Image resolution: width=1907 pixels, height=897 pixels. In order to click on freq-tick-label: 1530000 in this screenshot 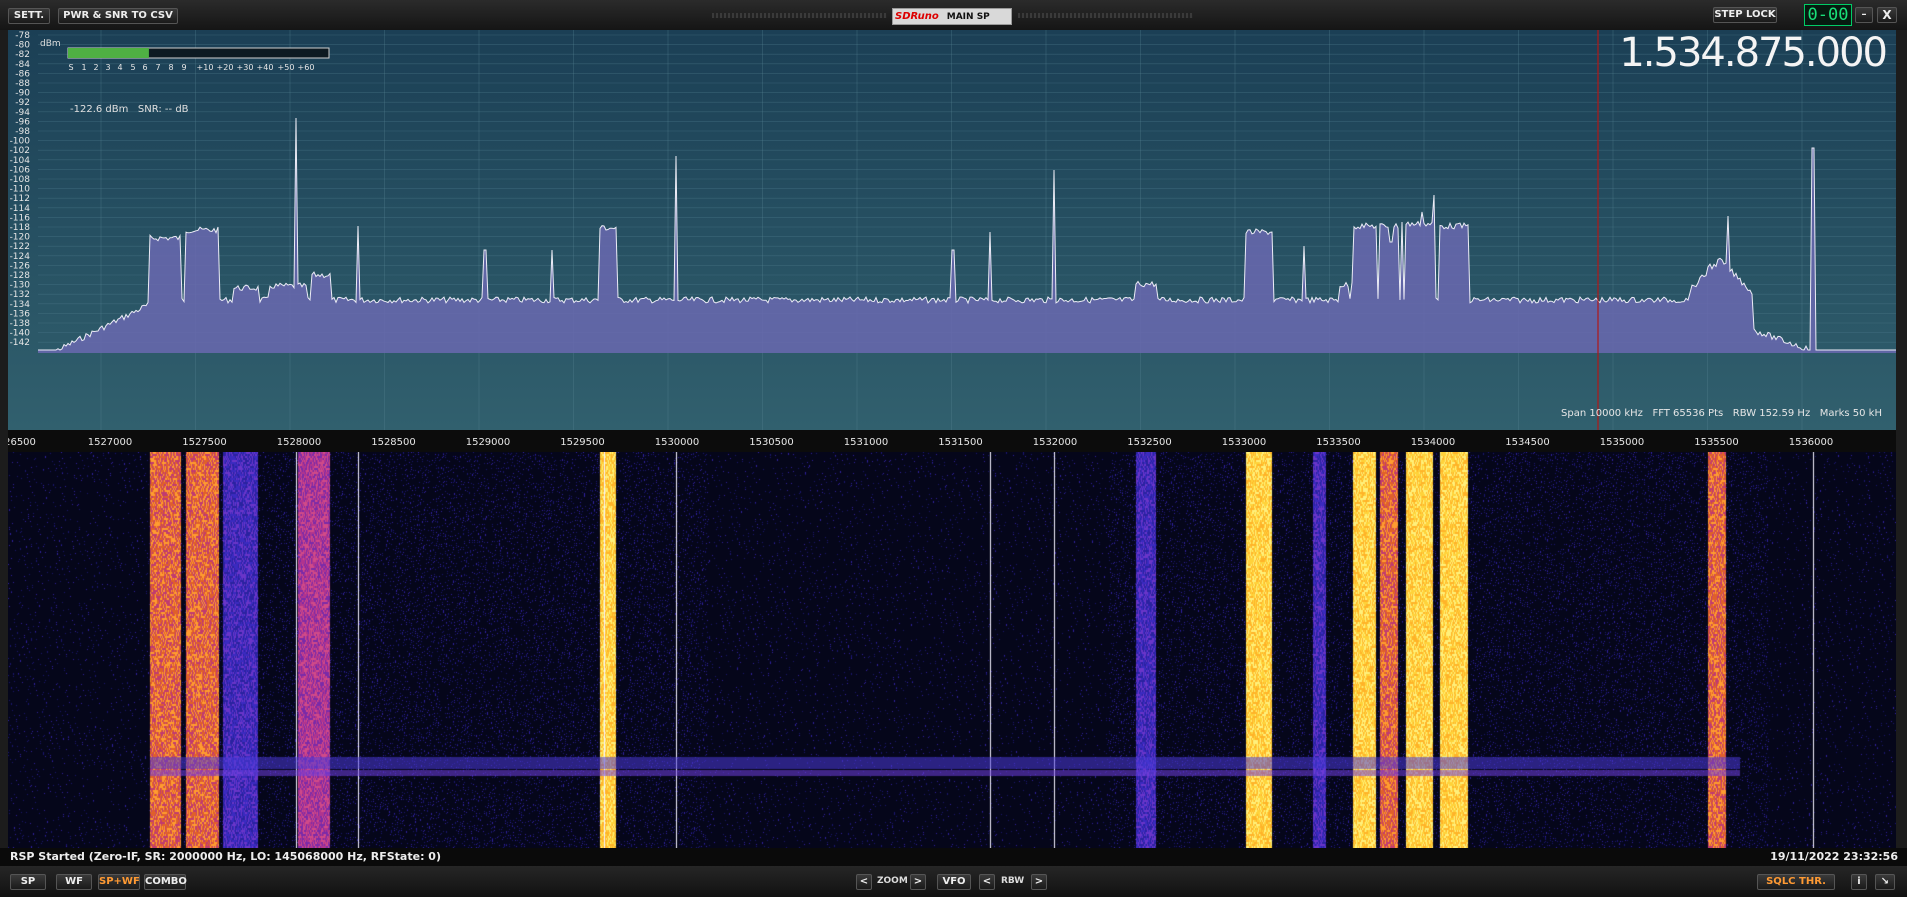, I will do `click(677, 442)`.